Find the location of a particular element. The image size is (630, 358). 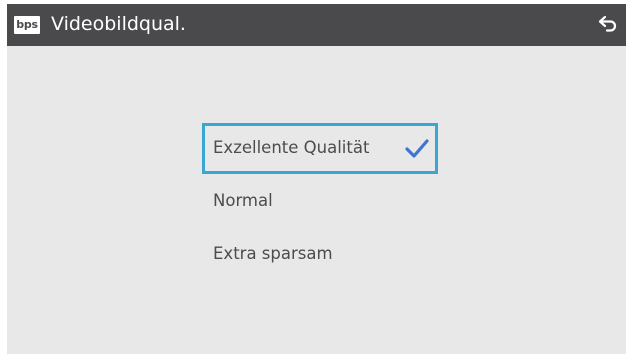

page-title: Videobildqual. is located at coordinates (118, 24).